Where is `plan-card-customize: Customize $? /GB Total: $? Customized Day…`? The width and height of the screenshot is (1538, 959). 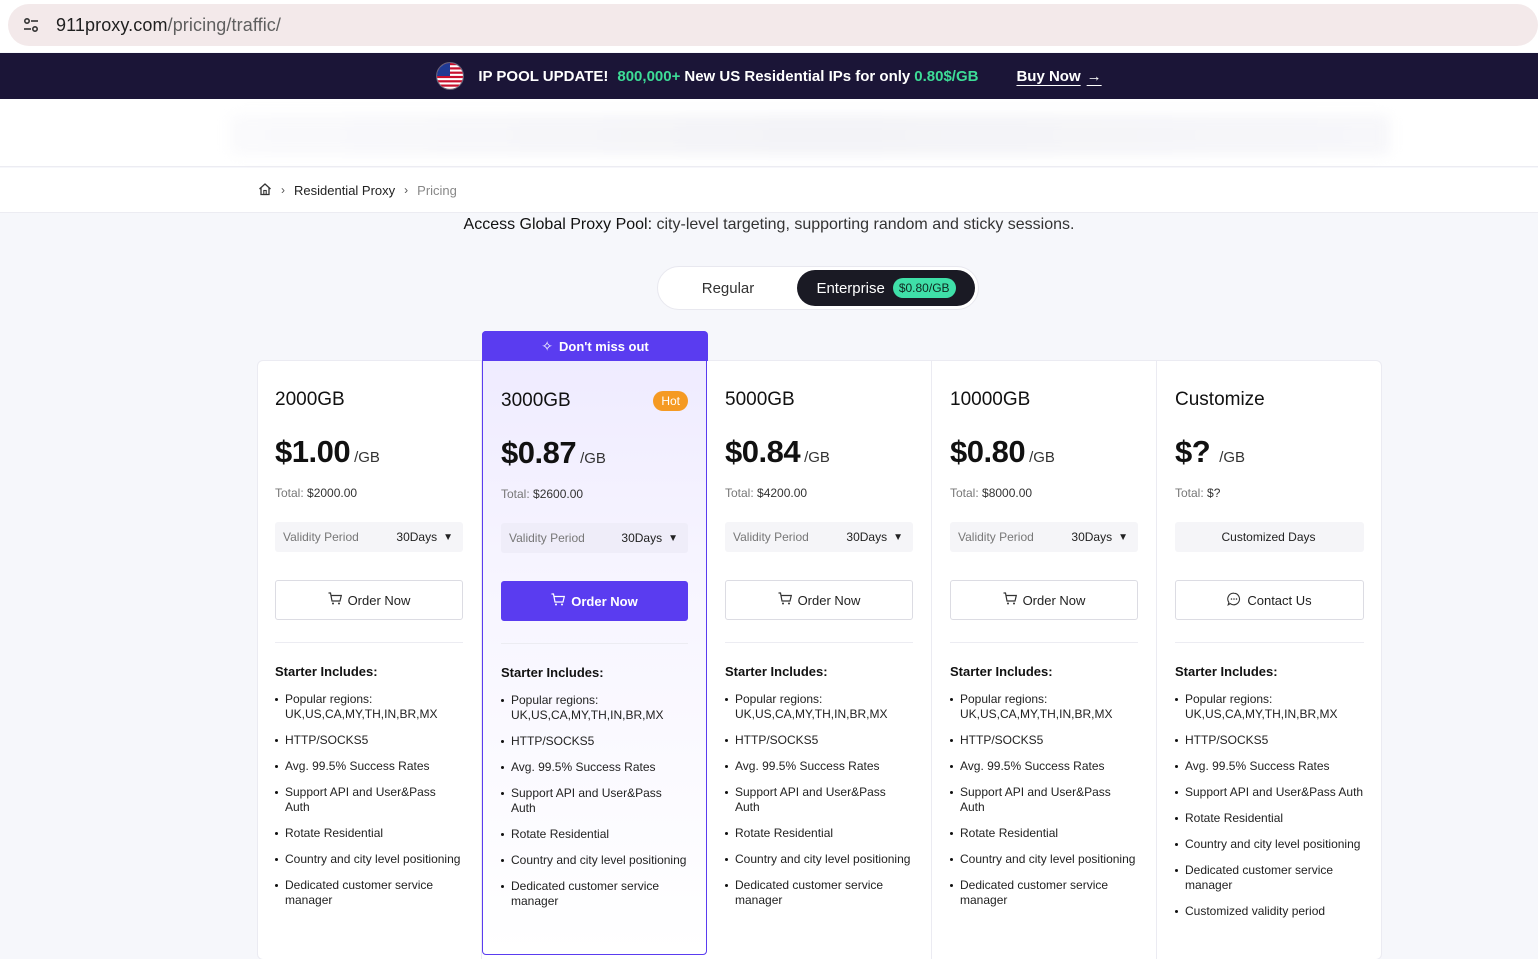 plan-card-customize: Customize $? /GB Total: $? Customized Day… is located at coordinates (1269, 659).